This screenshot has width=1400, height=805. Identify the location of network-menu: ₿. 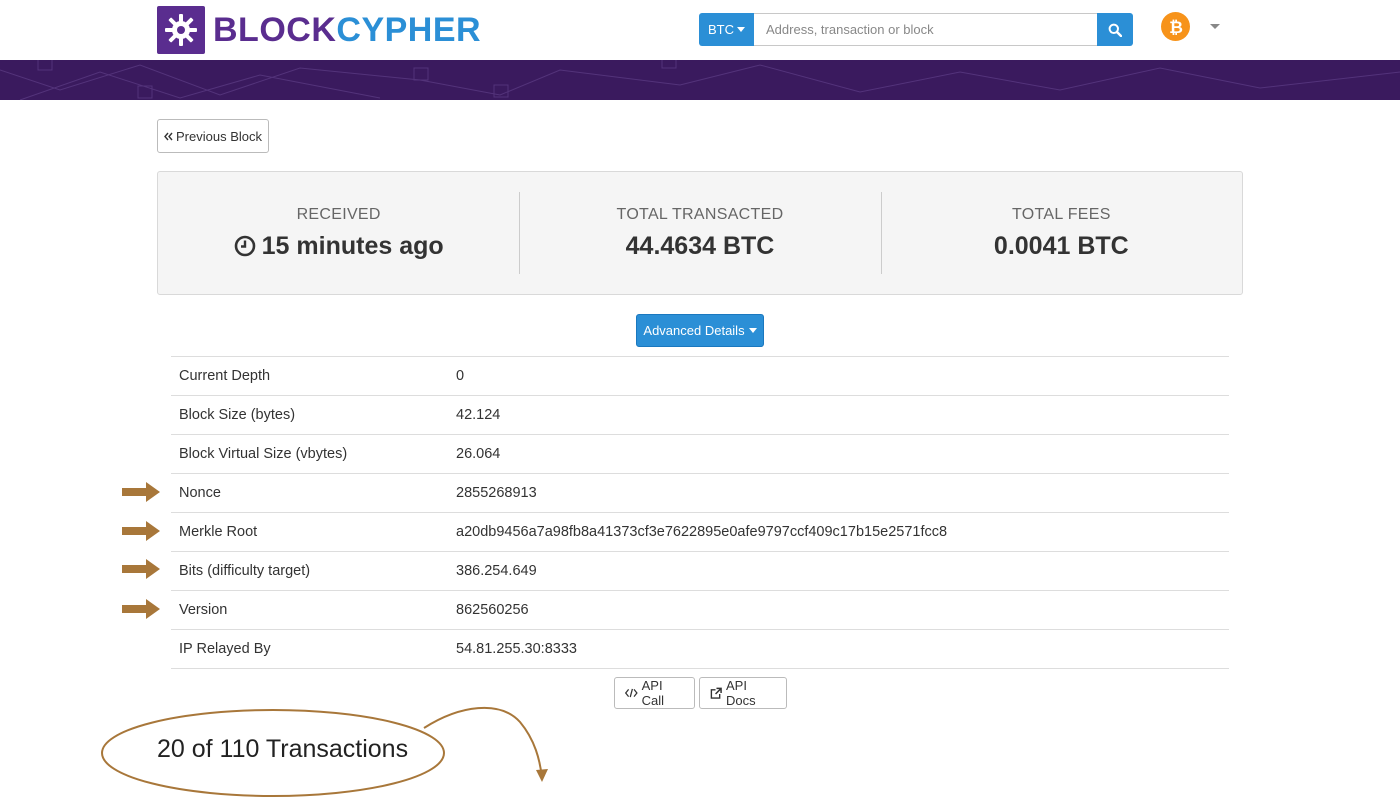
(1190, 26).